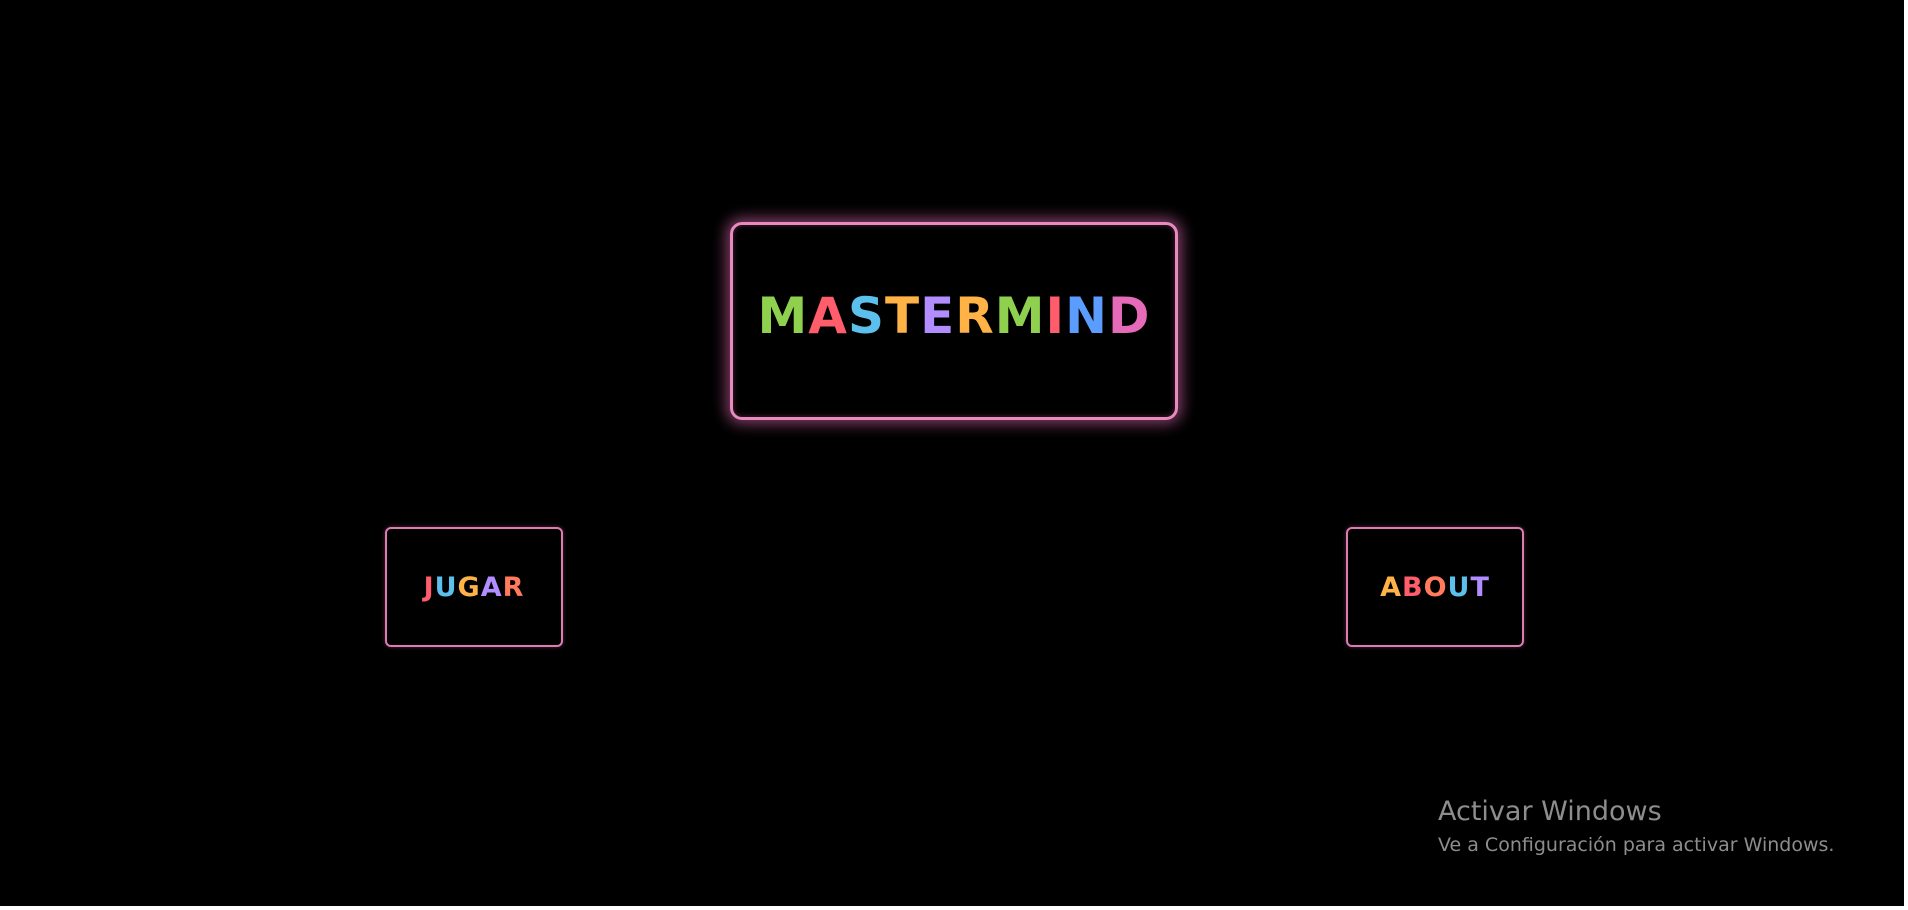 The height and width of the screenshot is (910, 1908). I want to click on watermark-title: Activar Windows, so click(1550, 811).